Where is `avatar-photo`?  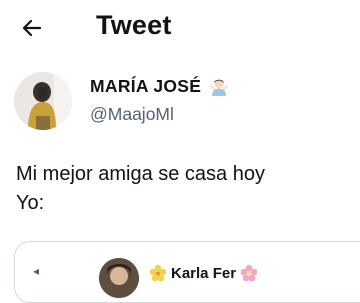 avatar-photo is located at coordinates (43, 101).